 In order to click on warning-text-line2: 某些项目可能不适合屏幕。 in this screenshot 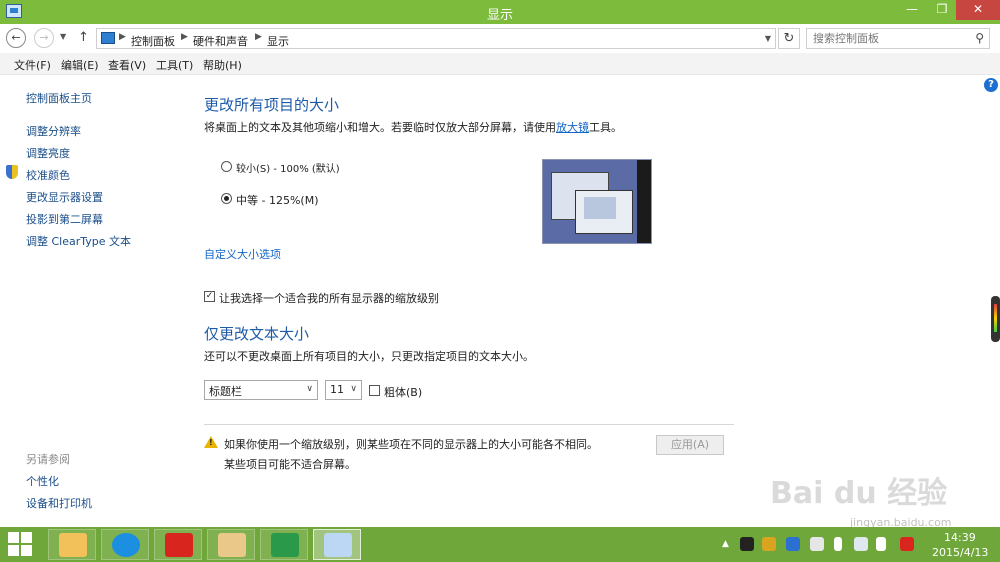, I will do `click(290, 464)`.